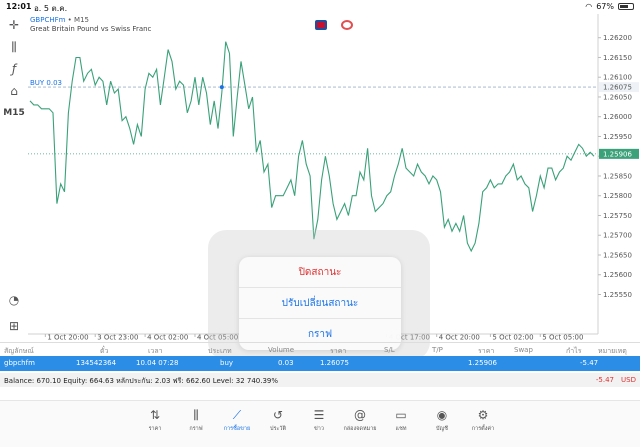 The height and width of the screenshot is (447, 640). What do you see at coordinates (286, 363) in the screenshot?
I see `cell-volume: 0.03` at bounding box center [286, 363].